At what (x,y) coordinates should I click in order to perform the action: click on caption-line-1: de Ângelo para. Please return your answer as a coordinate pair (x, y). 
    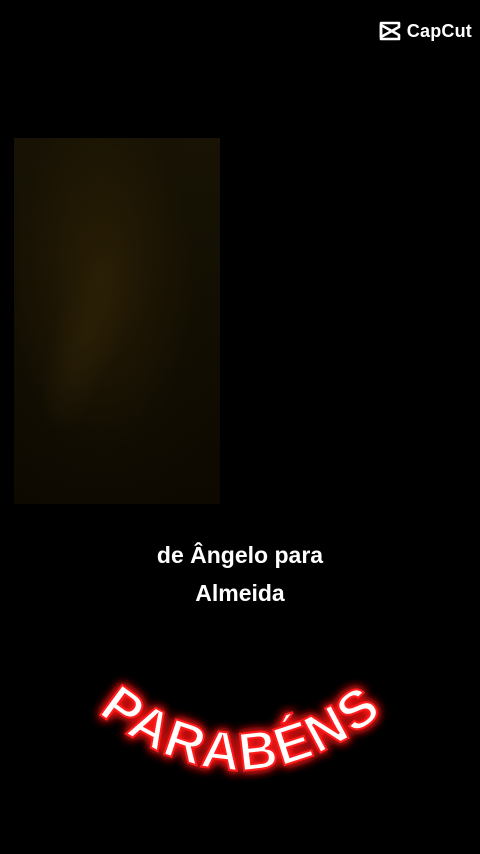
    Looking at the image, I should click on (240, 555).